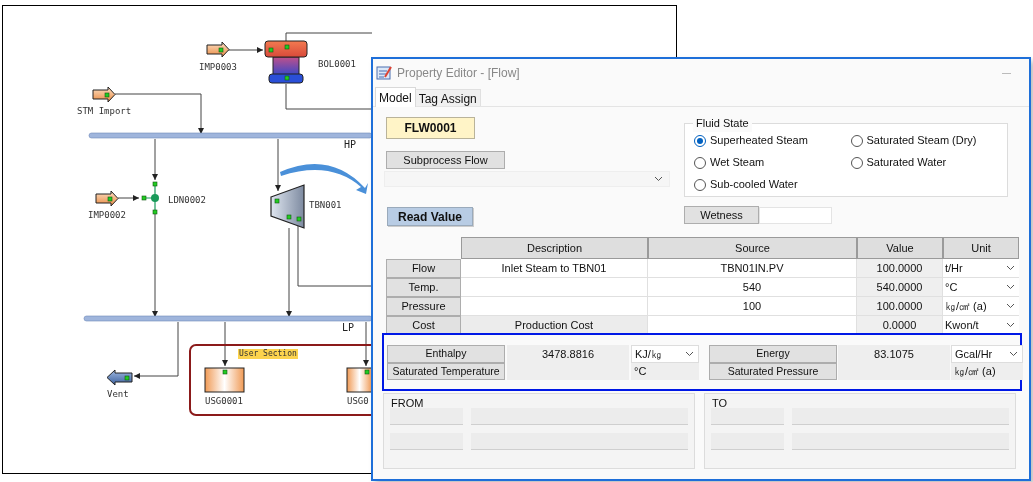 The width and height of the screenshot is (1033, 482). I want to click on node-label: IMP0003, so click(218, 67).